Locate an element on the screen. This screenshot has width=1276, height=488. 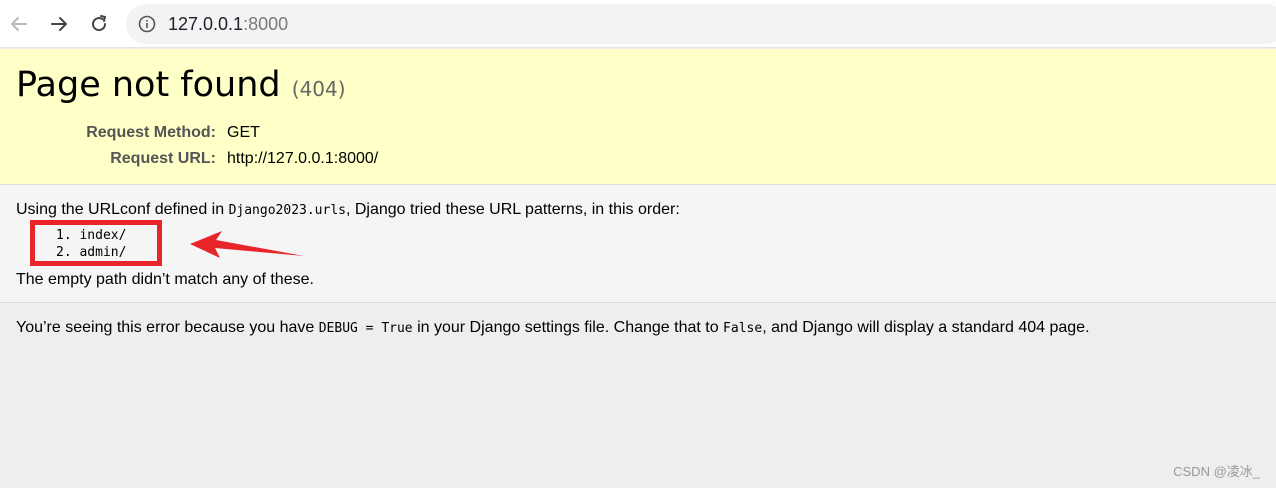
back-button is located at coordinates (19, 24).